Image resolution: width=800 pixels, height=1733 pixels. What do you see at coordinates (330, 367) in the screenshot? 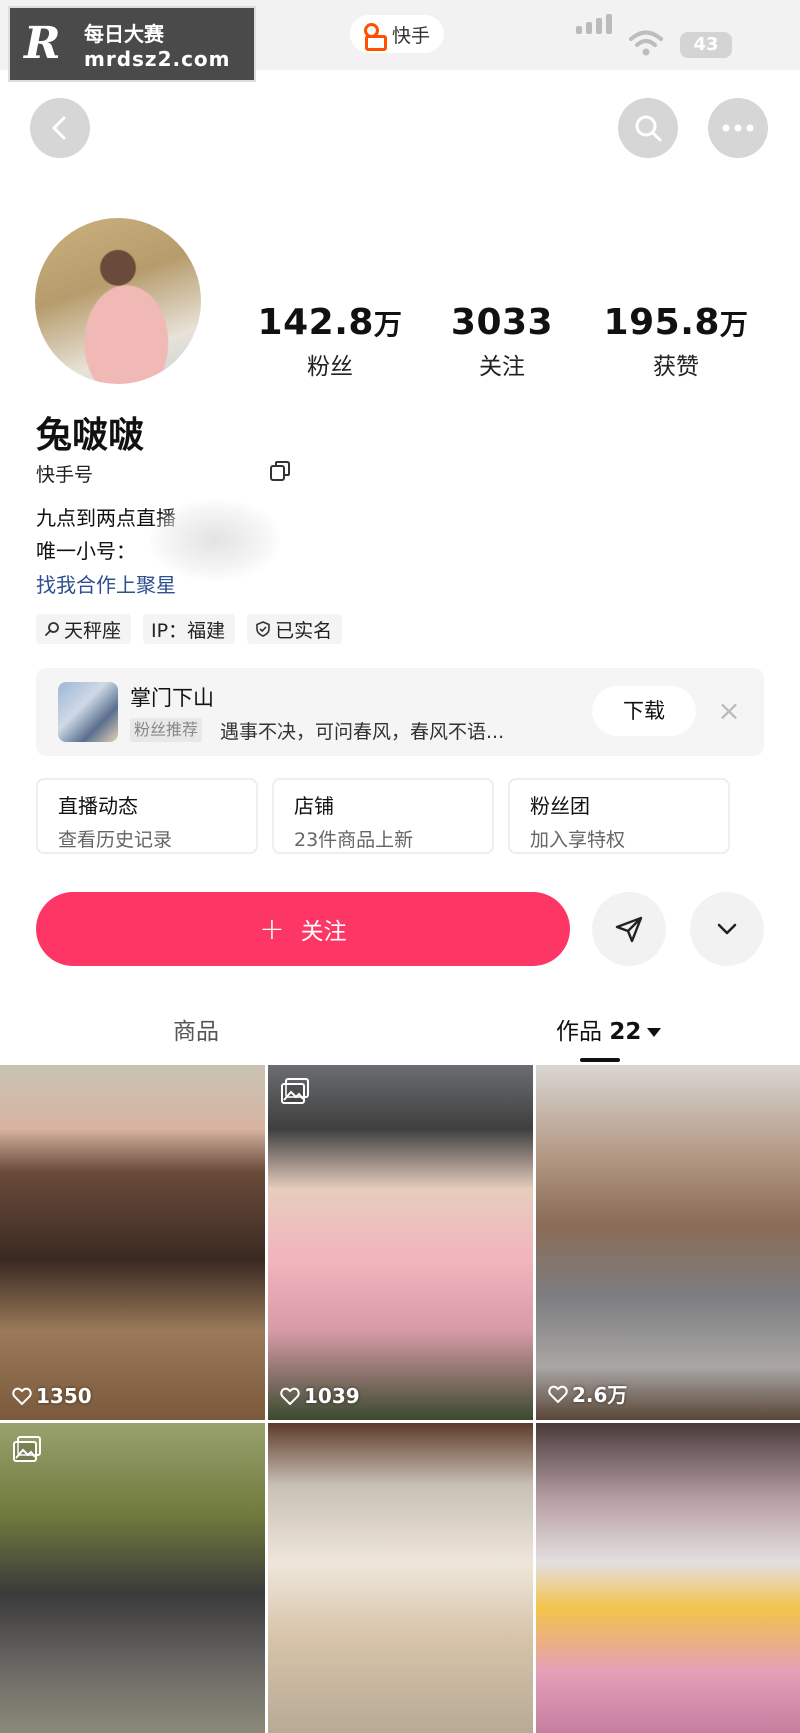
I see `fans-label: 粉丝` at bounding box center [330, 367].